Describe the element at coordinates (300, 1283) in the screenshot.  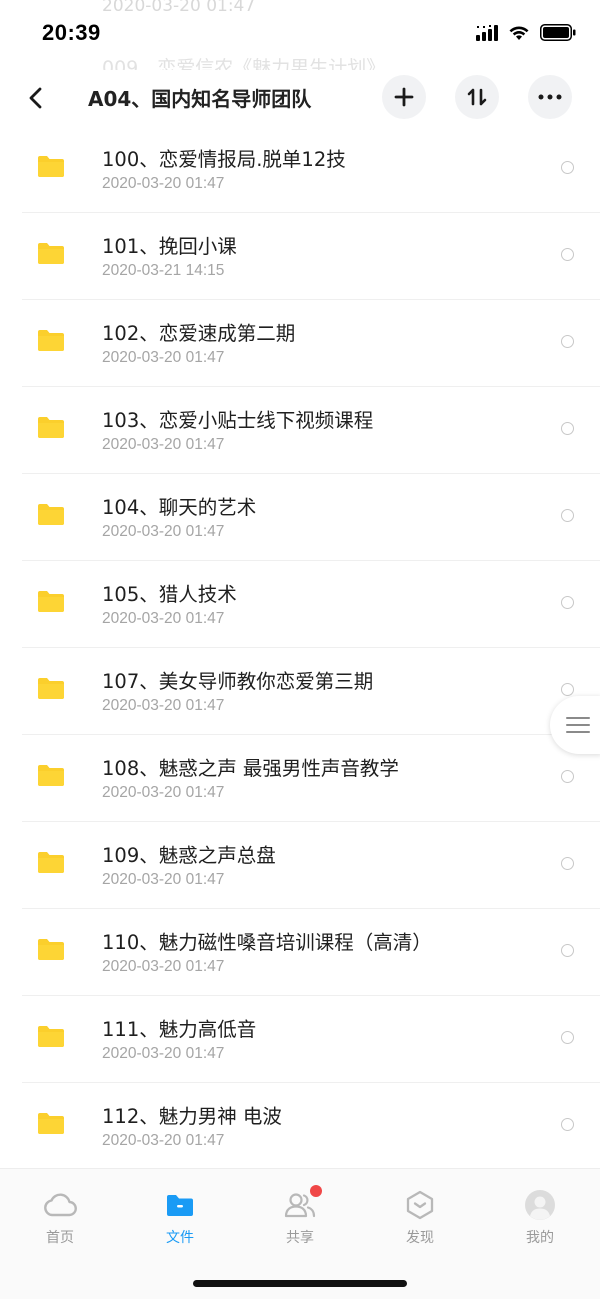
I see `home-indicator` at that location.